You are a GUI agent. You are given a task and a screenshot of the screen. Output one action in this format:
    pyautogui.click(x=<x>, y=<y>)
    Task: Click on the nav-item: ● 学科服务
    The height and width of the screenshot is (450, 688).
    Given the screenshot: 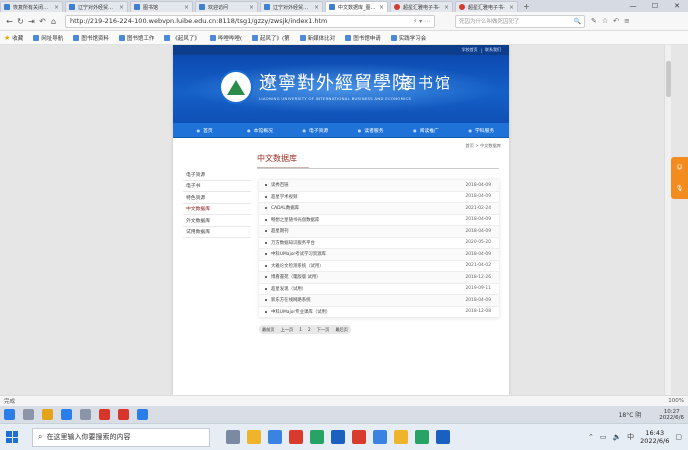 What is the action you would take?
    pyautogui.click(x=481, y=130)
    